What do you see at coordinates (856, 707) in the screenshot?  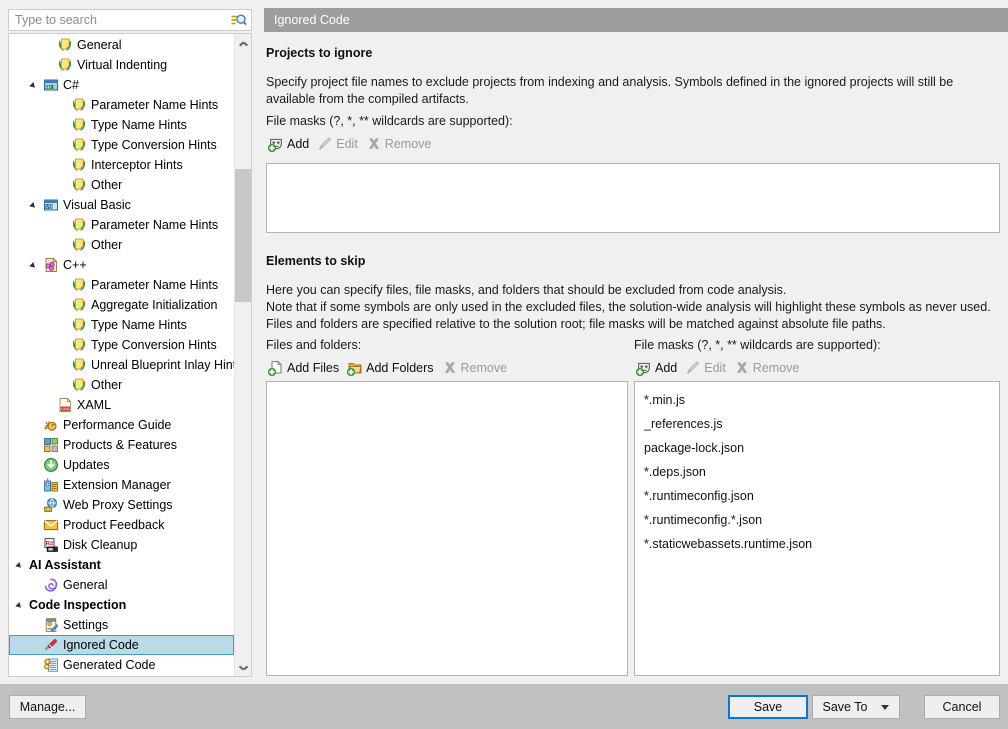 I see `save-to-button: Save To` at bounding box center [856, 707].